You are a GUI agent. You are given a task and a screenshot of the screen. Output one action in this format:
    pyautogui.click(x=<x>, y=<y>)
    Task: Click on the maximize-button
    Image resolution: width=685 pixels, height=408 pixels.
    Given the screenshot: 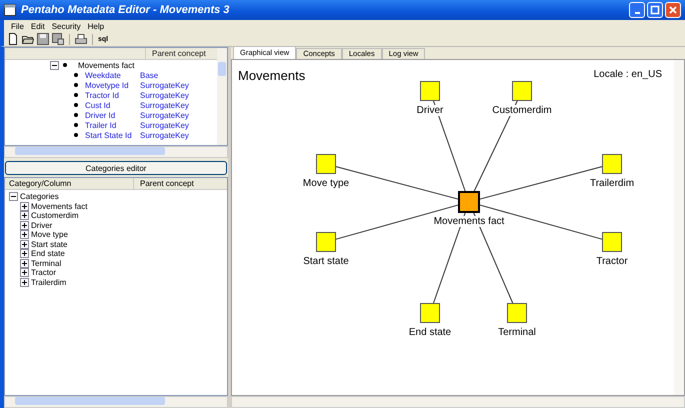 What is the action you would take?
    pyautogui.click(x=655, y=10)
    